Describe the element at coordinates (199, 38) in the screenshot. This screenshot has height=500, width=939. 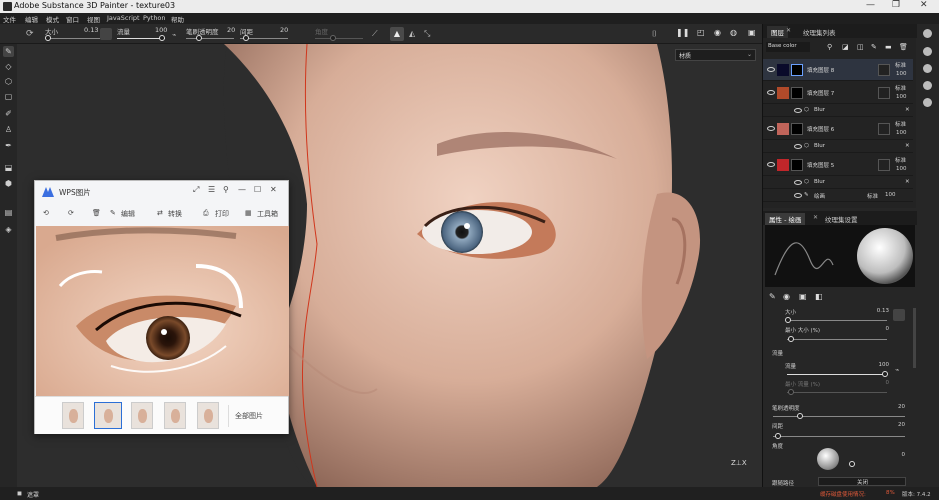
I see `toolbar-stroke-opacity-slider-knob` at that location.